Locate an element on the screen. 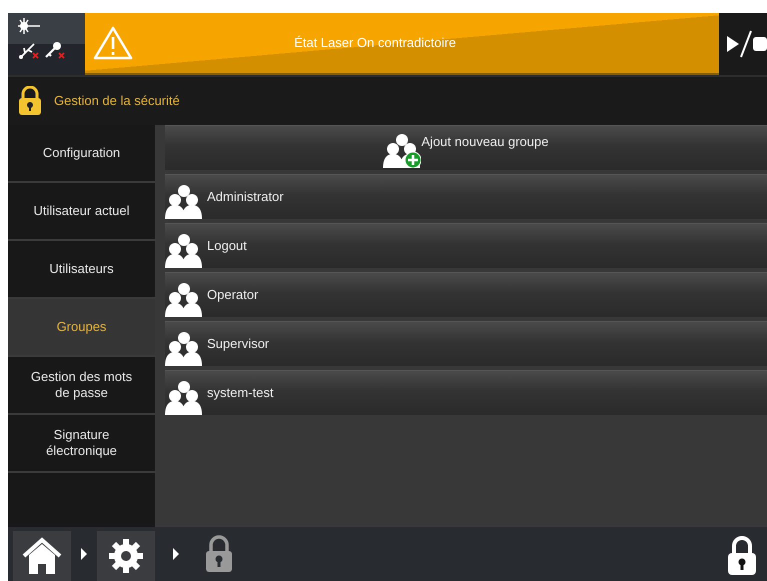  group-item: Operator is located at coordinates (466, 294).